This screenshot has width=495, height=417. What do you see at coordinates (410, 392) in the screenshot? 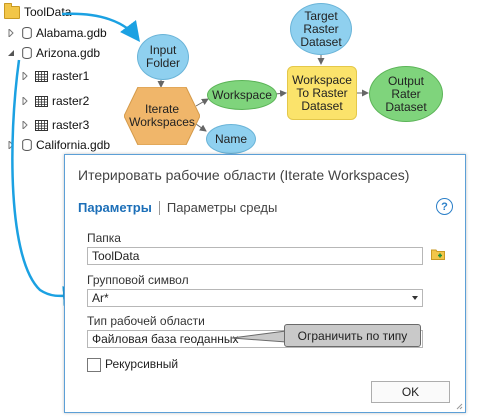
I see `ok-button: OK` at bounding box center [410, 392].